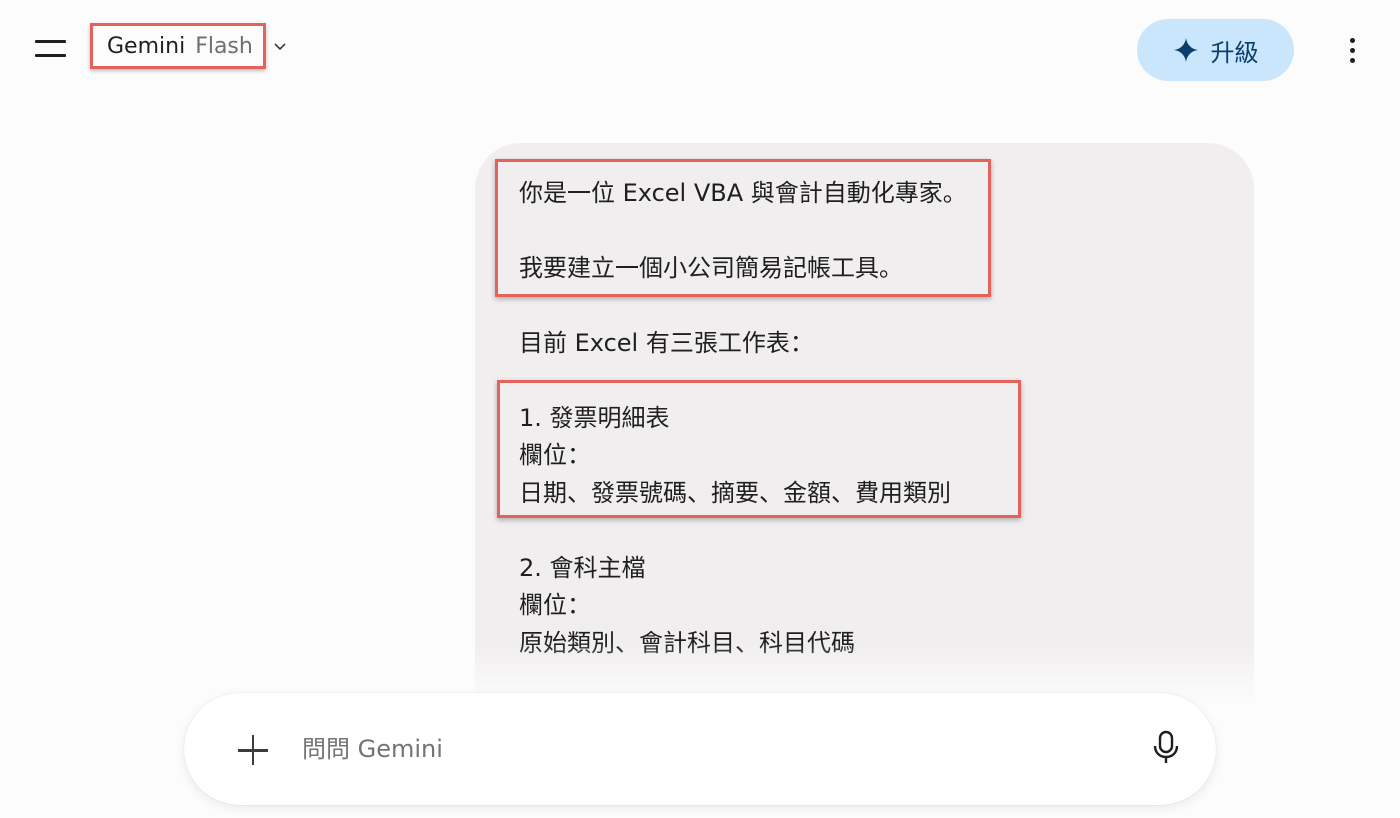 The height and width of the screenshot is (818, 1400). I want to click on mic-icon, so click(1166, 747).